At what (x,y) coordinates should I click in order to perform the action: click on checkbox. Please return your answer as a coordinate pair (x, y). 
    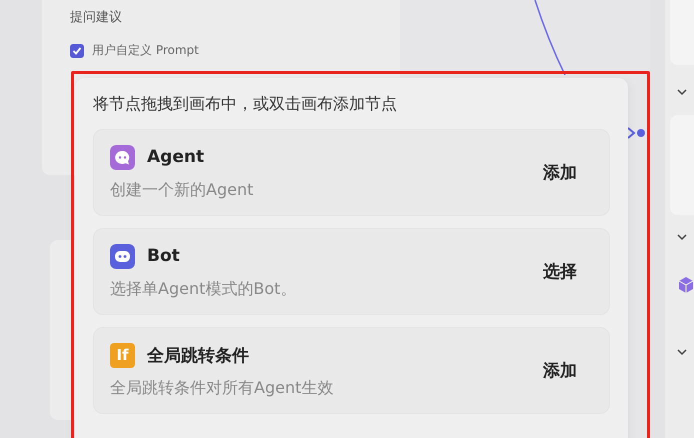
    Looking at the image, I should click on (77, 51).